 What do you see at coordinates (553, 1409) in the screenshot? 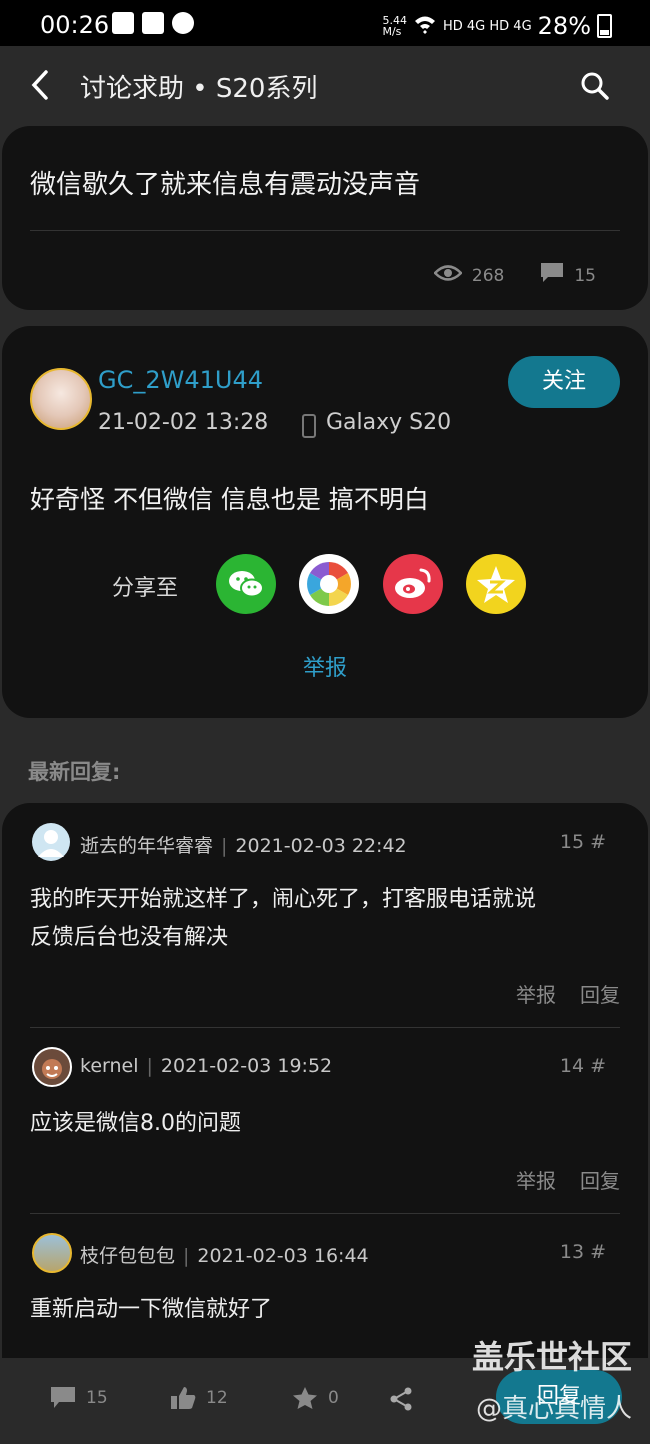
I see `watermark-author: @真心真情人` at bounding box center [553, 1409].